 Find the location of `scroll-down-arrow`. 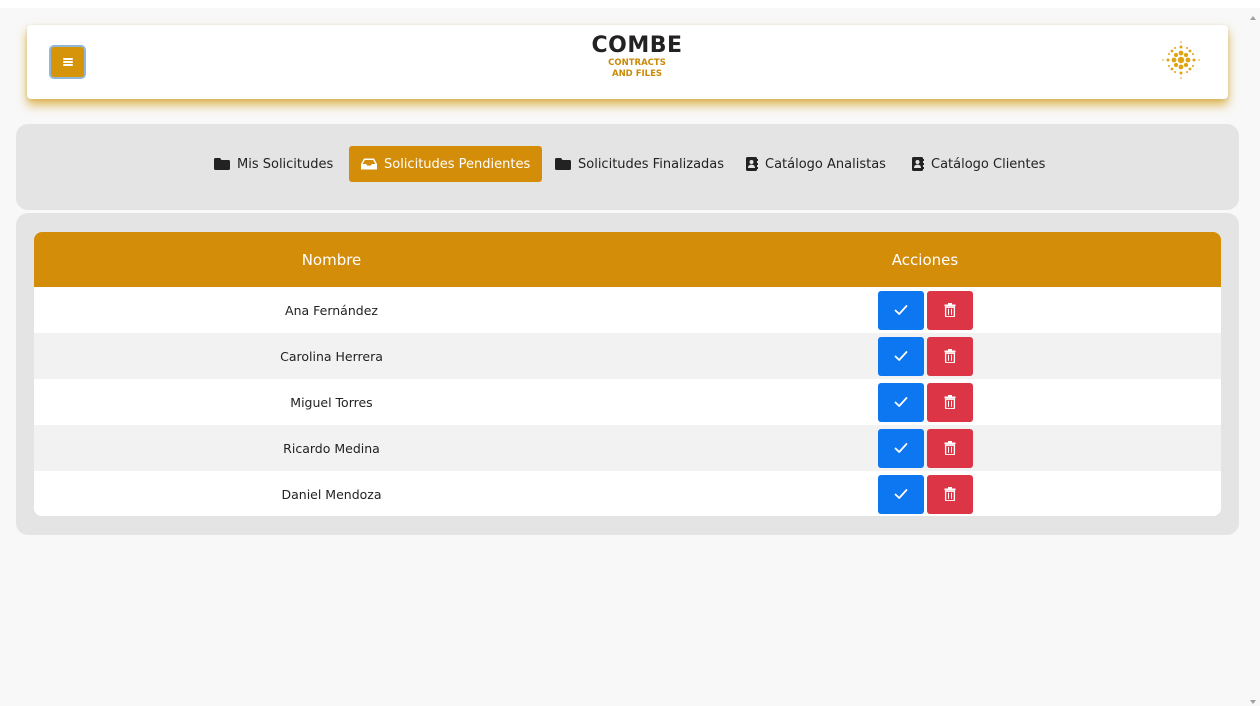

scroll-down-arrow is located at coordinates (1253, 702).